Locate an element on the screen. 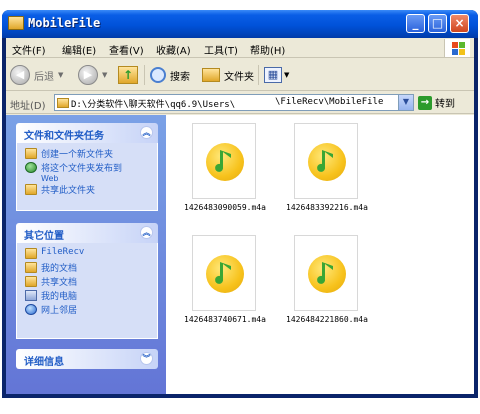 The width and height of the screenshot is (480, 414). forward-button: ▶ ▼ is located at coordinates (92, 75).